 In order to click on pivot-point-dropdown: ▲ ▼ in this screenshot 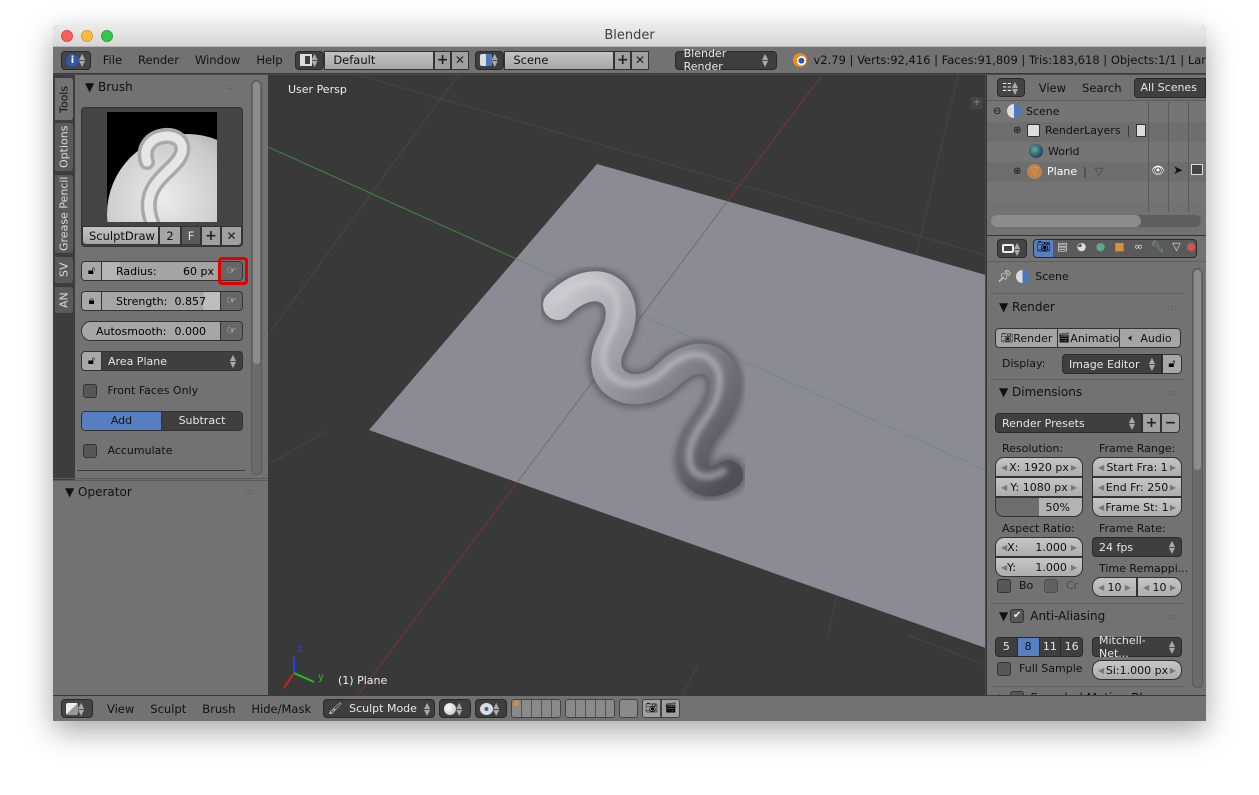, I will do `click(491, 708)`.